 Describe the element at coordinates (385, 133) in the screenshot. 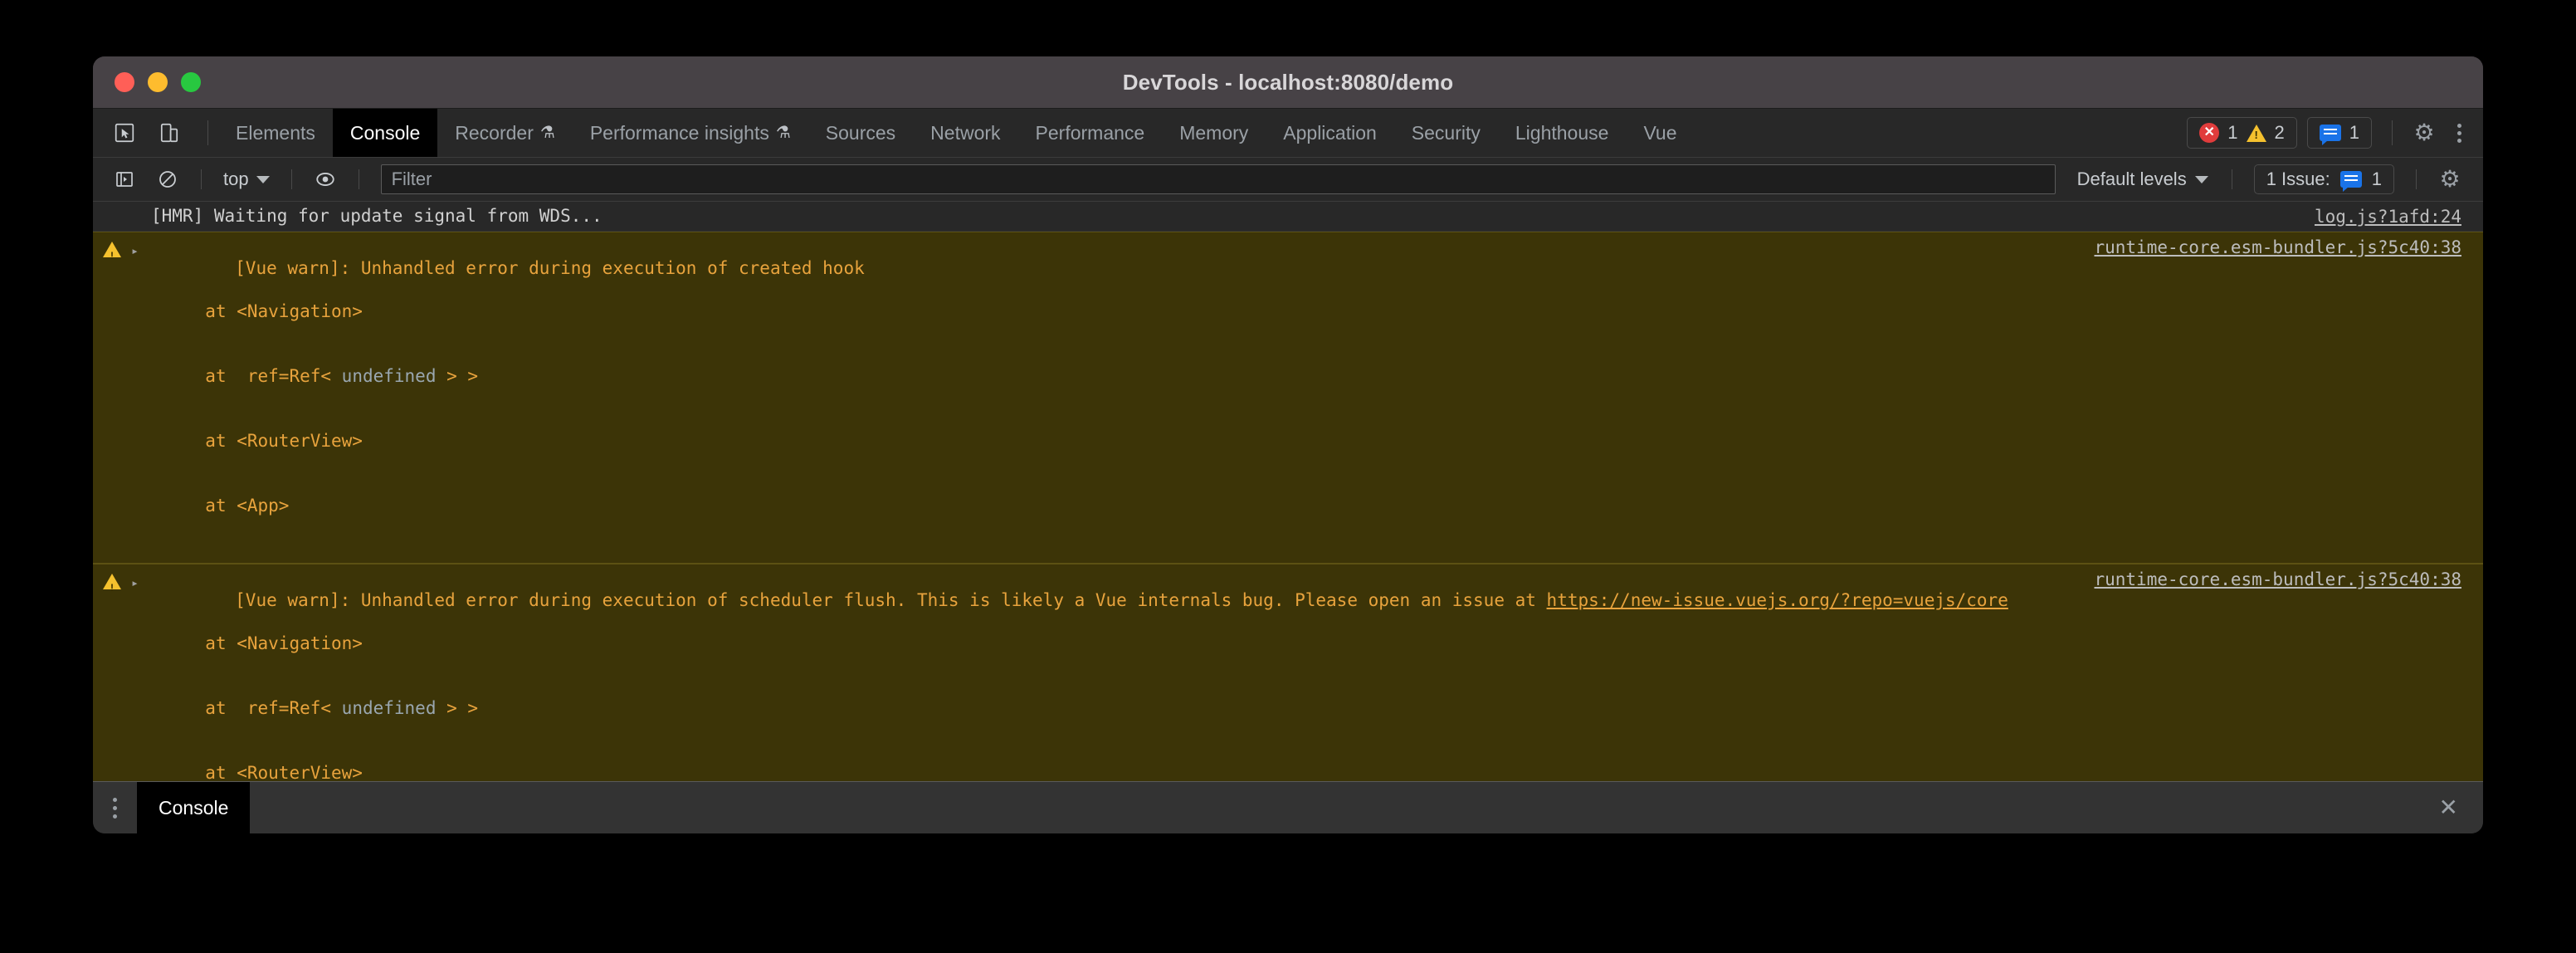

I see `tab-console: Console` at that location.